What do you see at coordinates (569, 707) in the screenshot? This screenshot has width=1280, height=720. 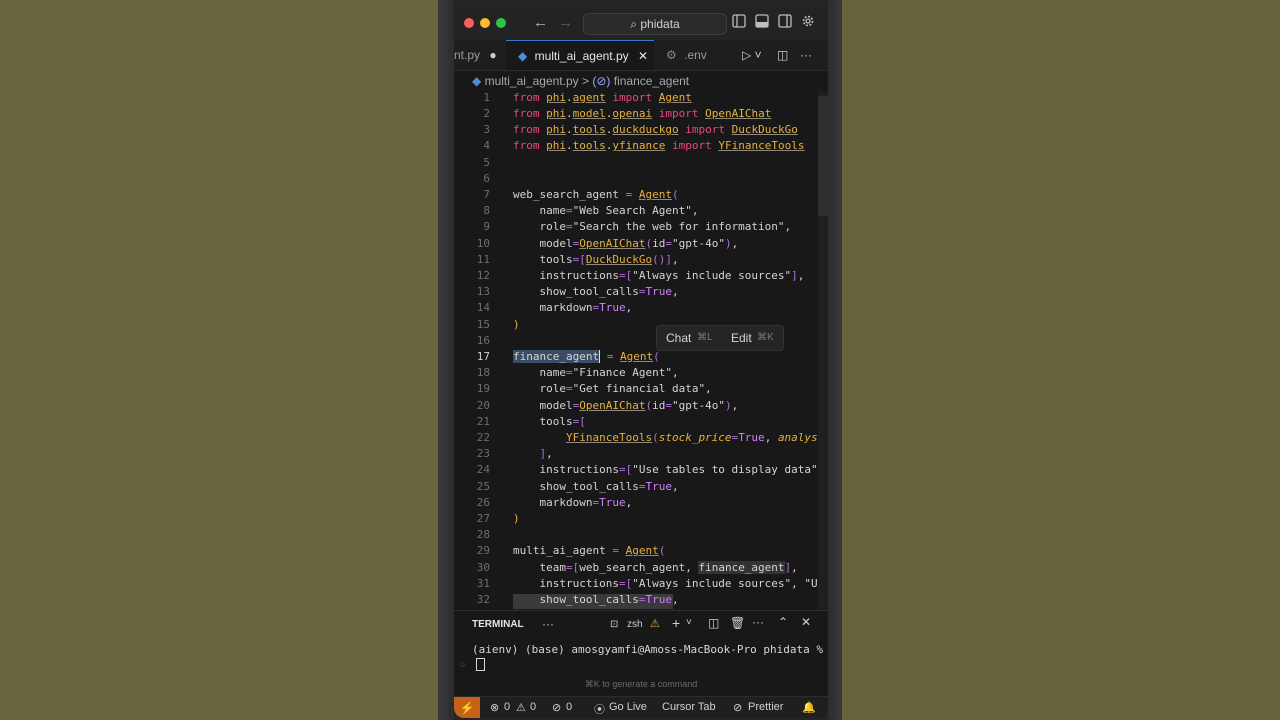 I see `ports-count: 0` at bounding box center [569, 707].